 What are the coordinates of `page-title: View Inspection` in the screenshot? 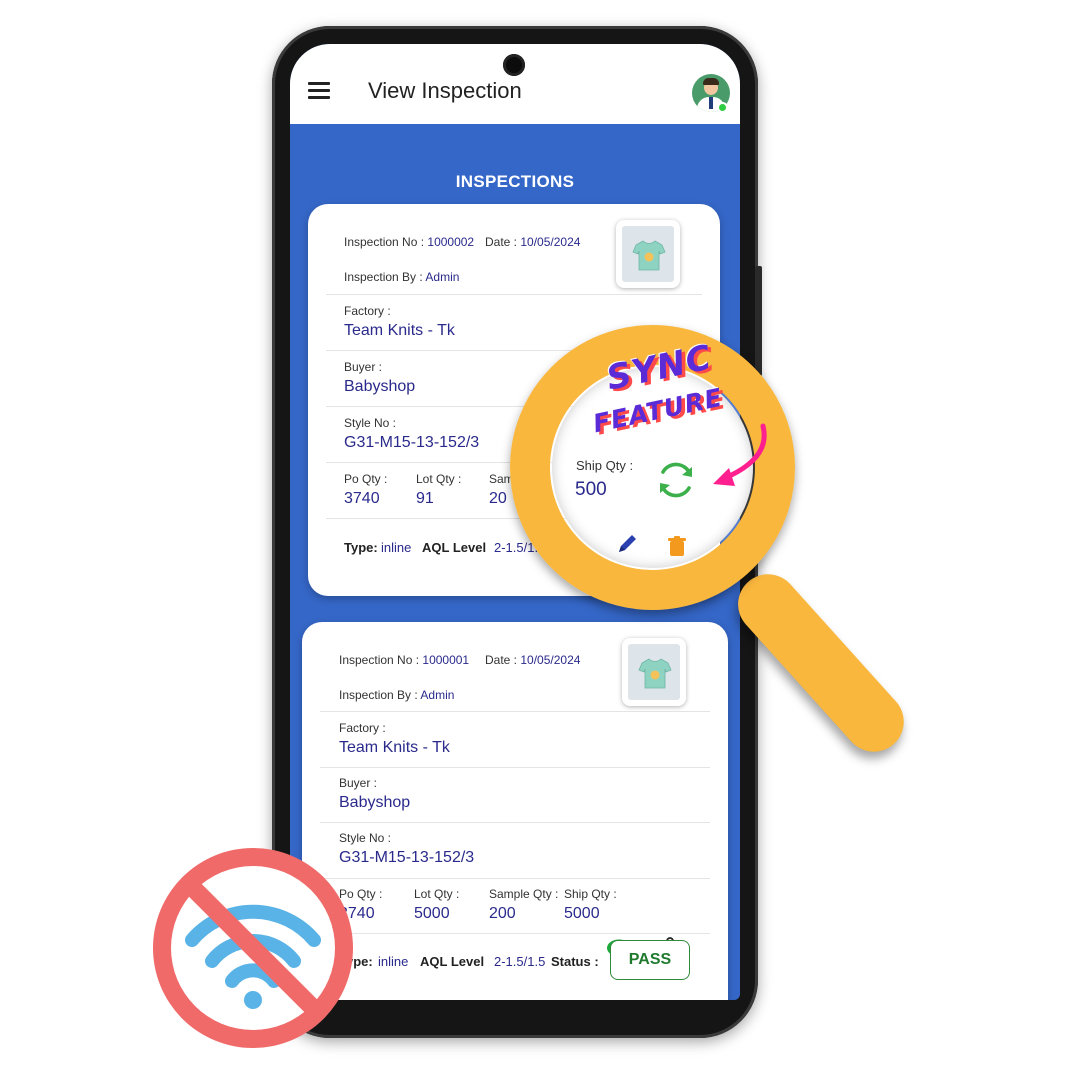 It's located at (445, 90).